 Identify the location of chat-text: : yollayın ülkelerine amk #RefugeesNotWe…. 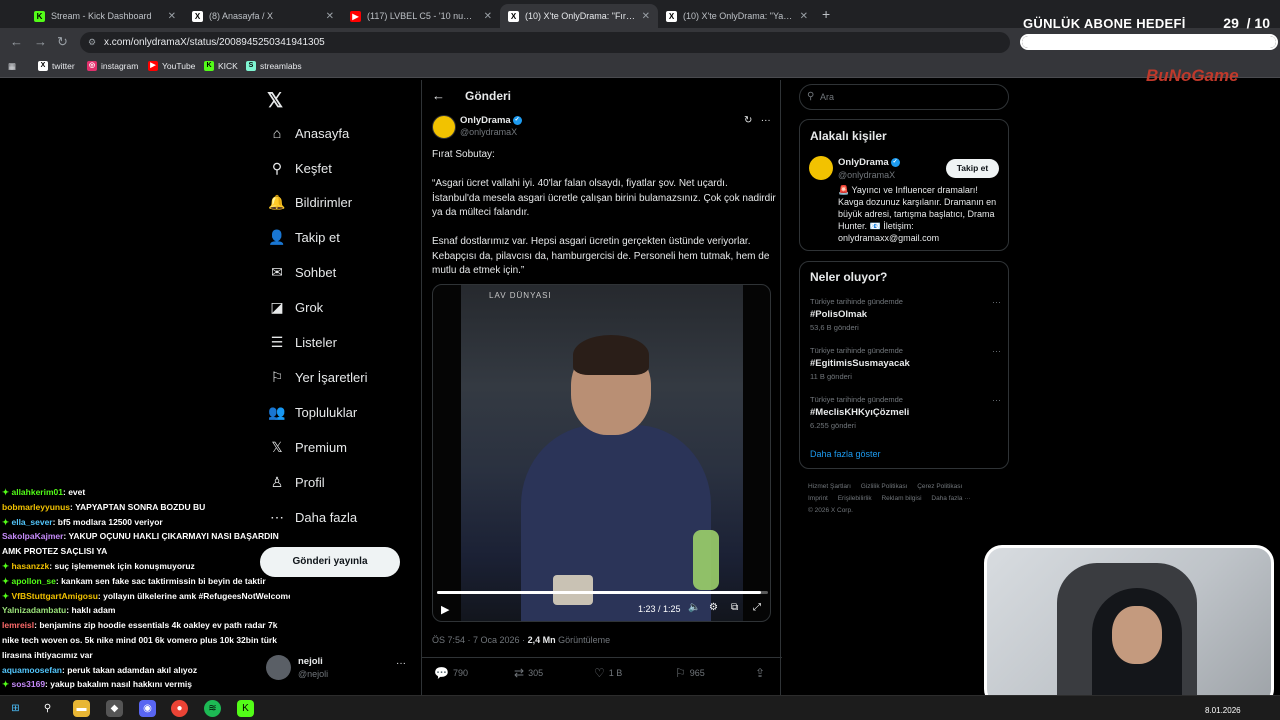
(193, 595).